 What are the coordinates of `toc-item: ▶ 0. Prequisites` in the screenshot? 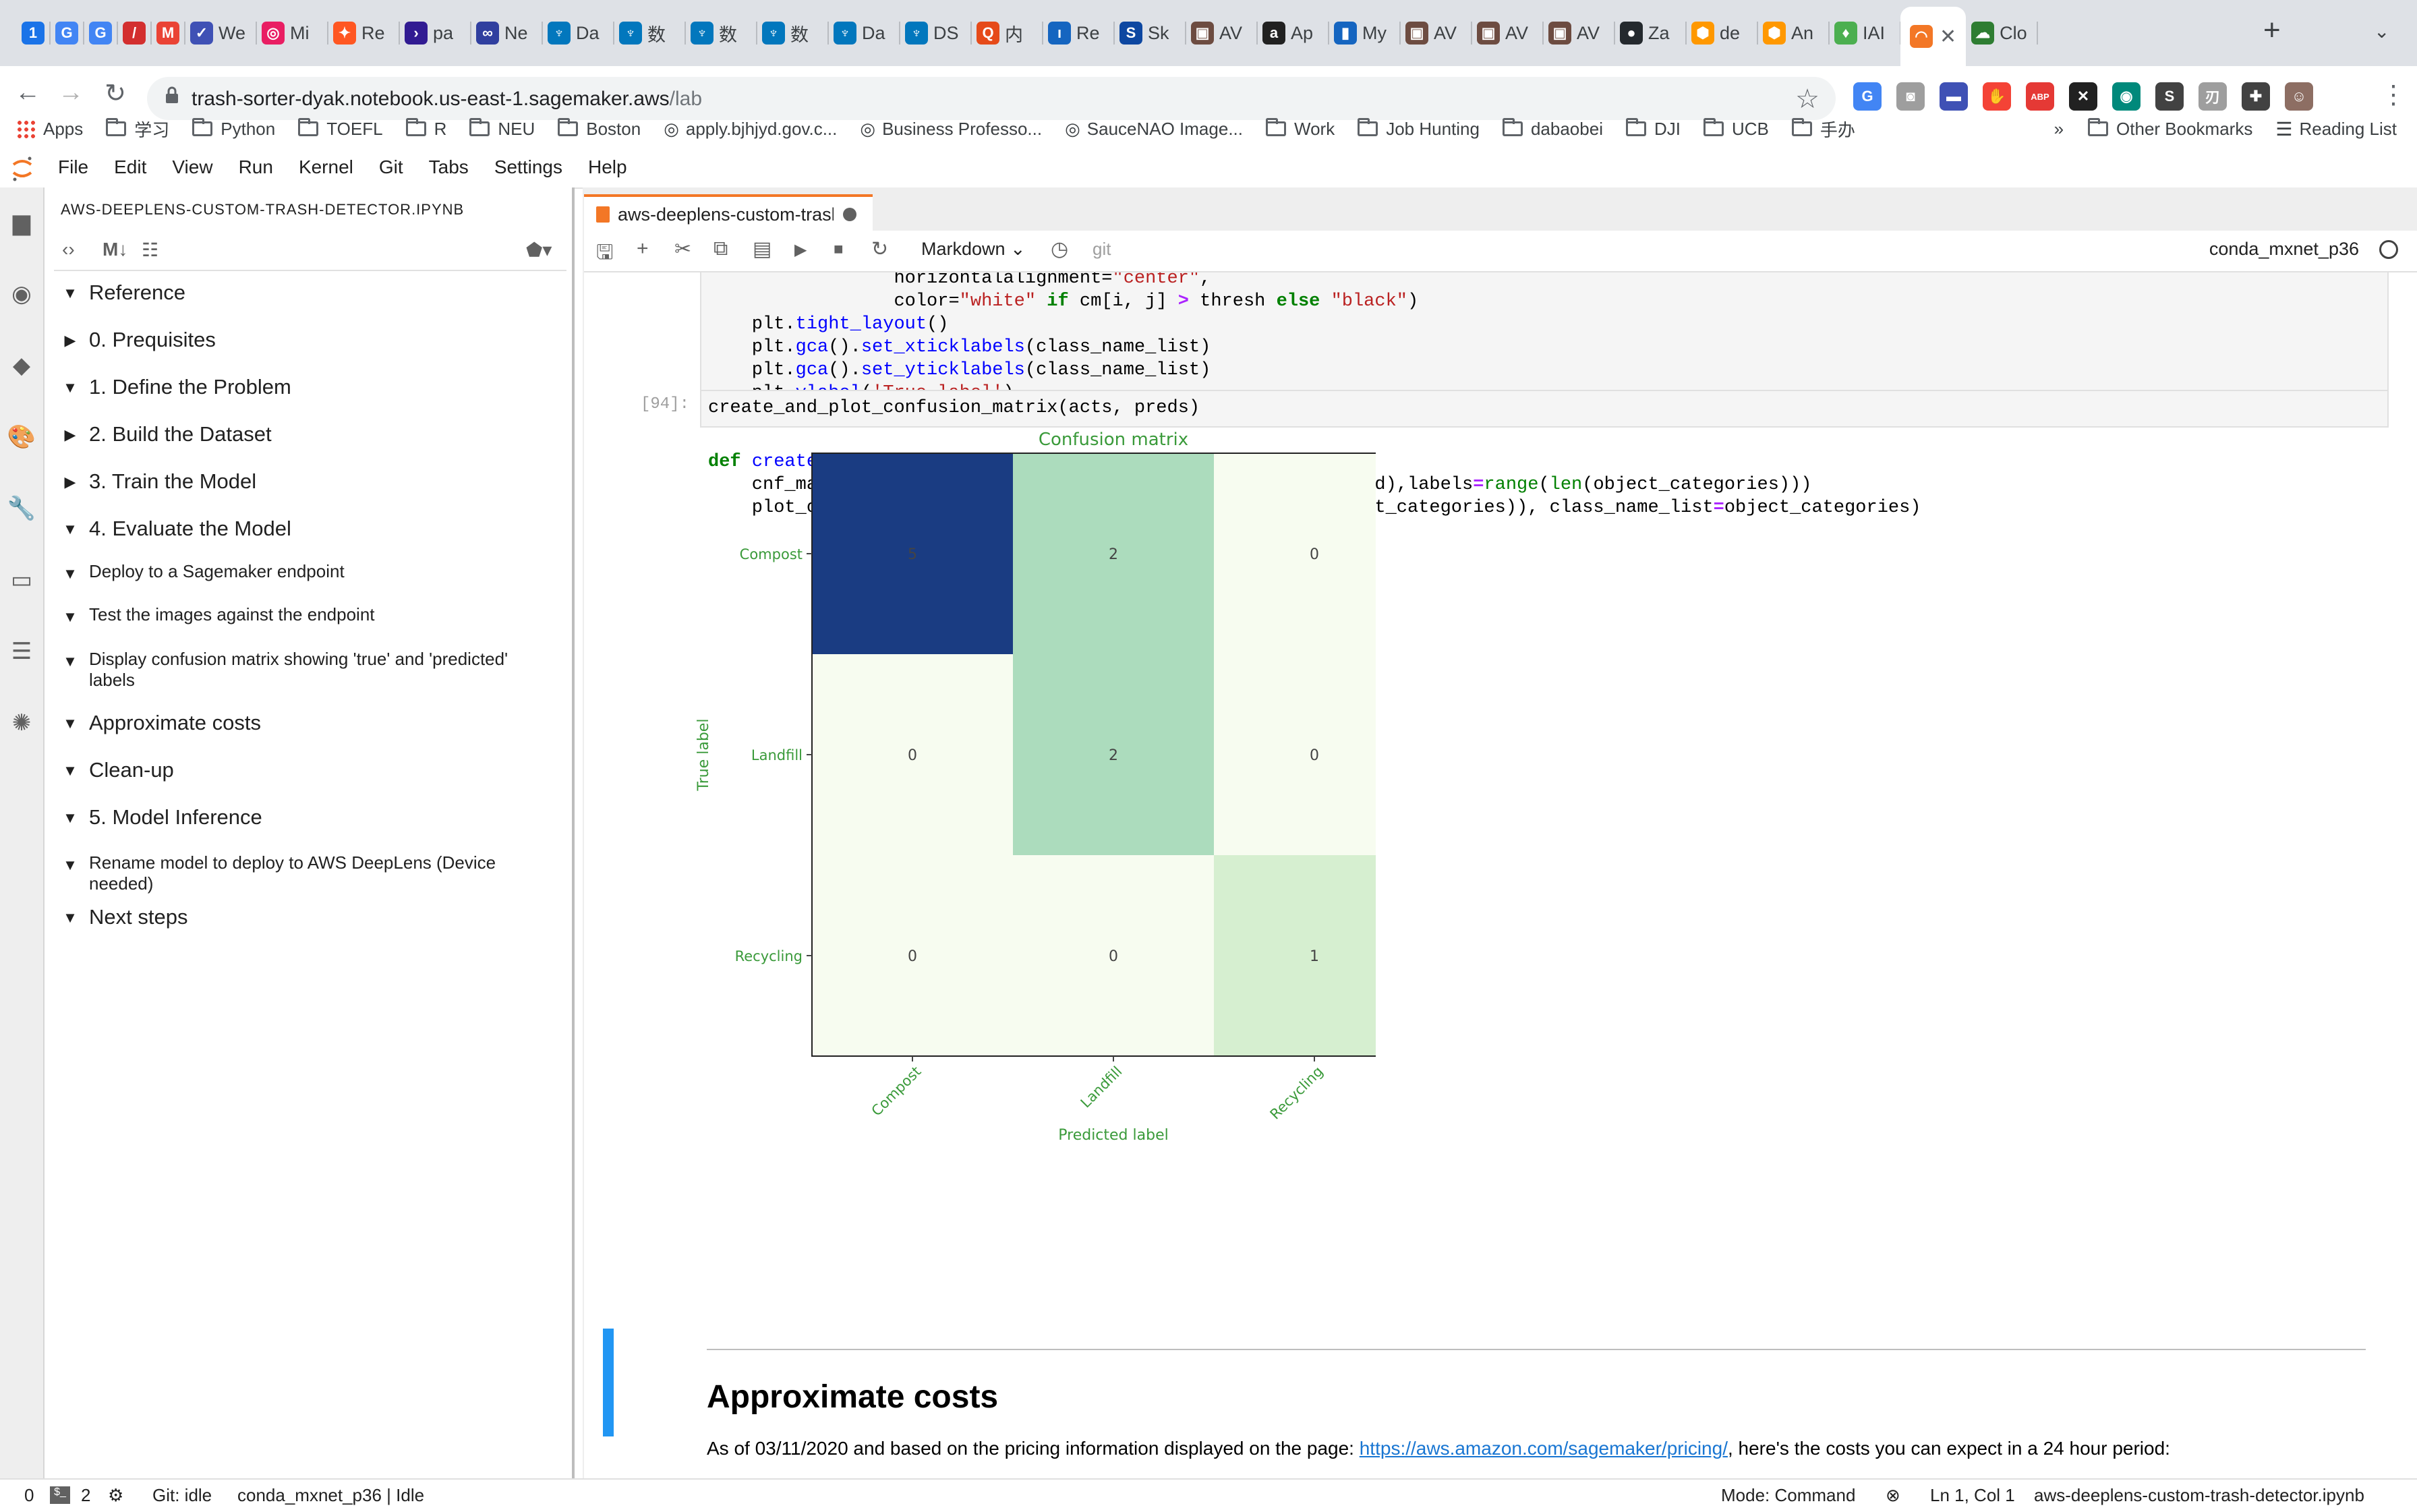 It's located at (138, 340).